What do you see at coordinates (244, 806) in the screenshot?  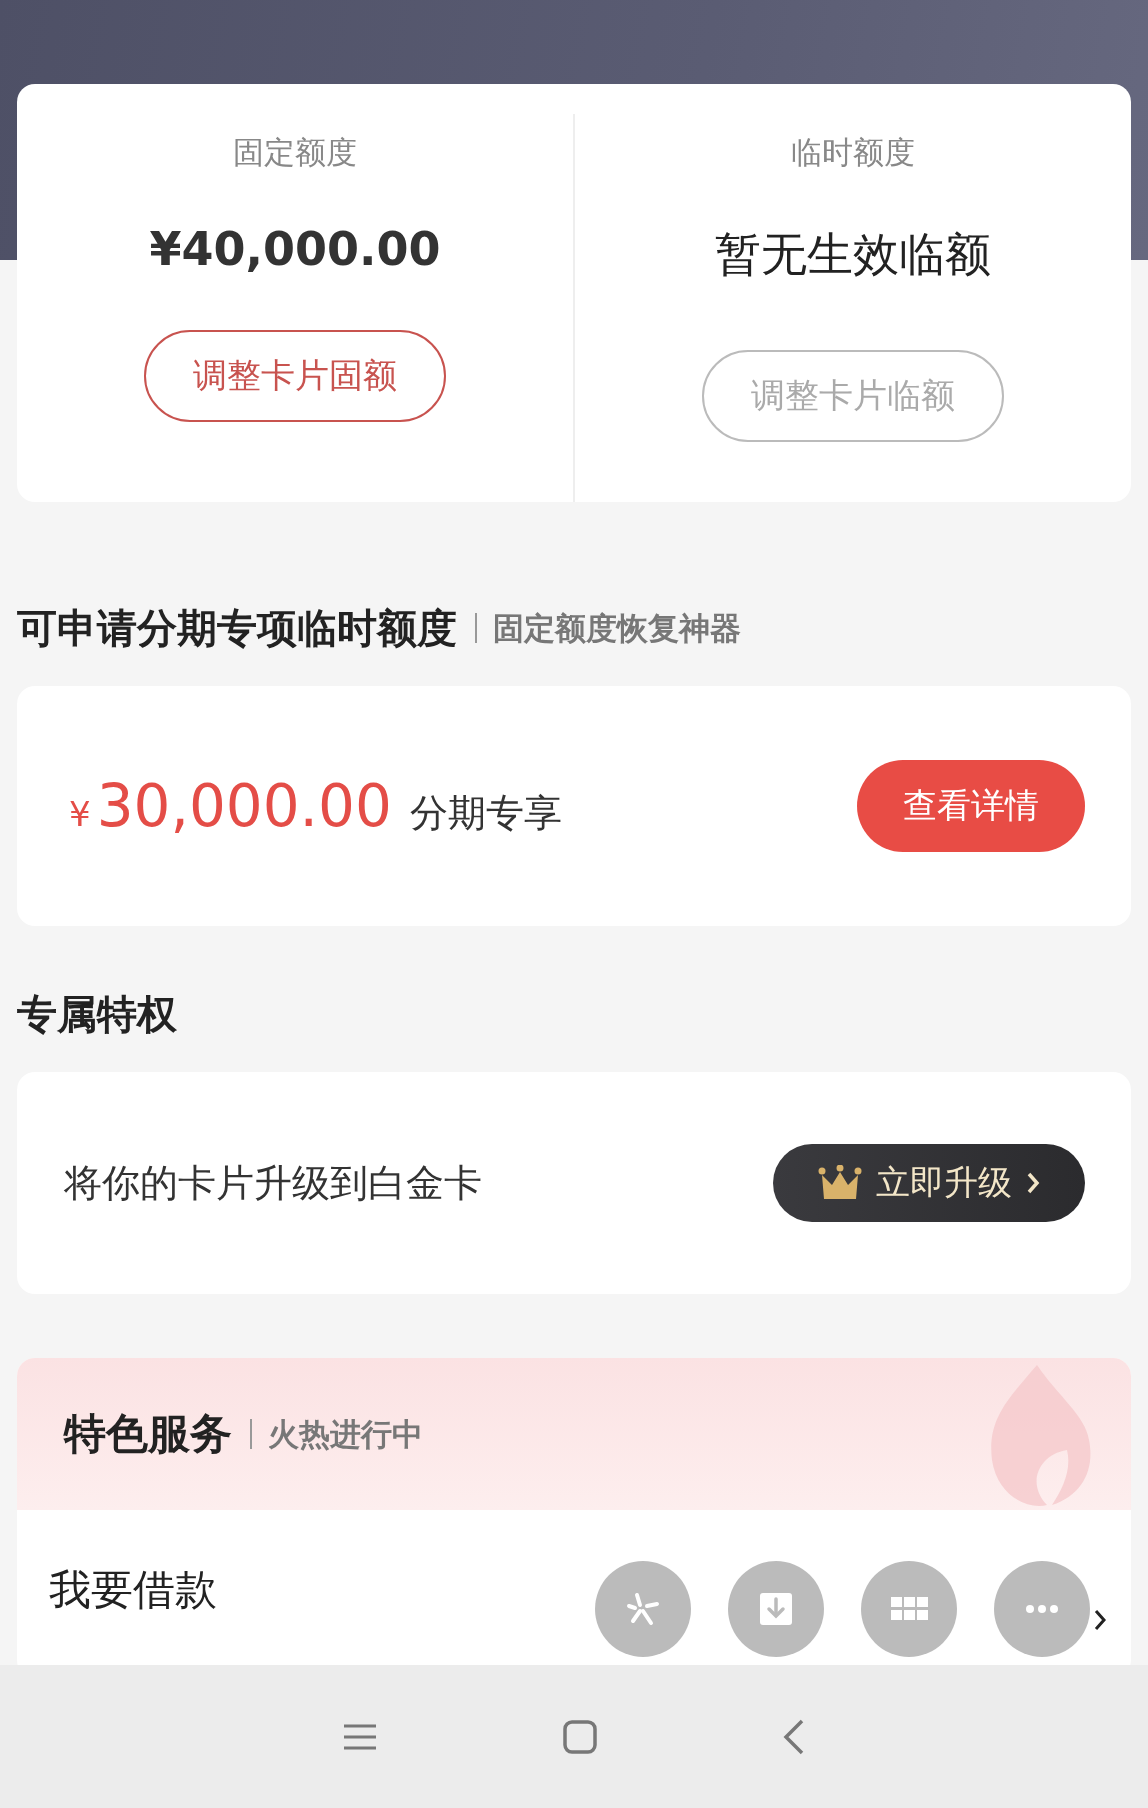 I see `installment-amount: 30,000.00` at bounding box center [244, 806].